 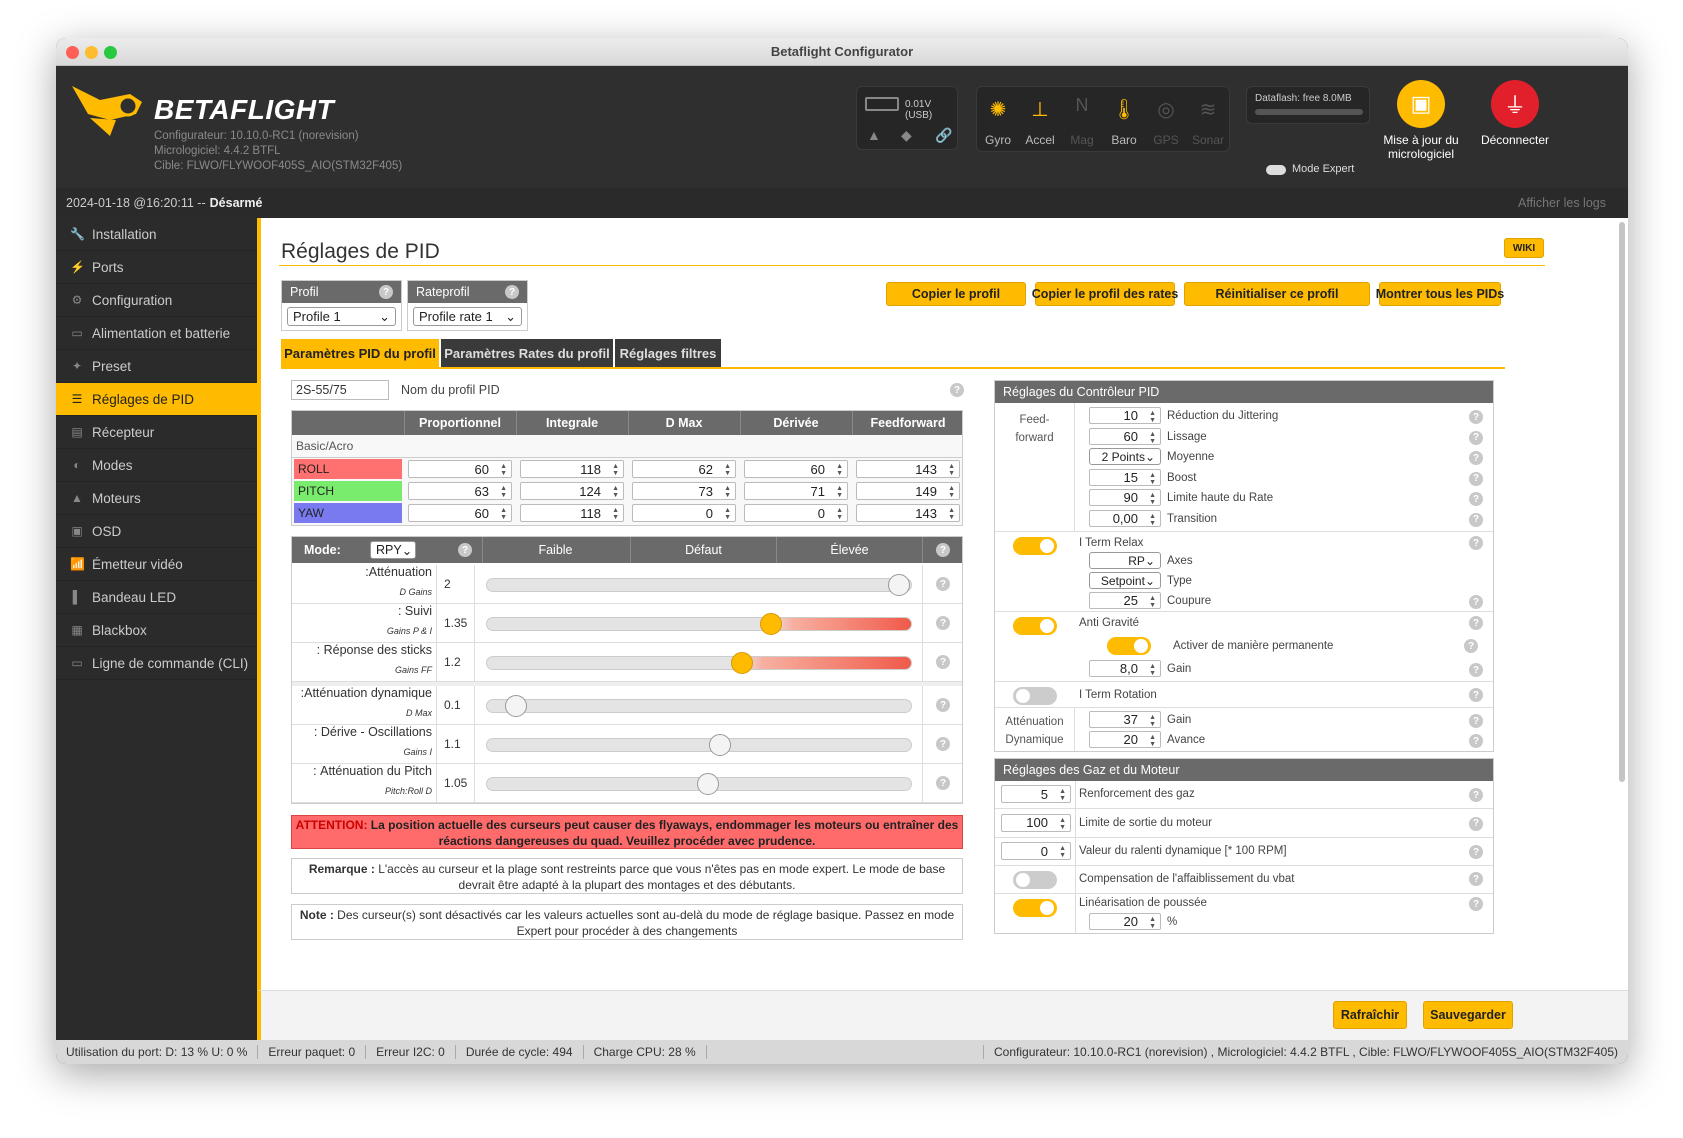 What do you see at coordinates (1035, 908) in the screenshot?
I see `thrust-linearisation-toggle` at bounding box center [1035, 908].